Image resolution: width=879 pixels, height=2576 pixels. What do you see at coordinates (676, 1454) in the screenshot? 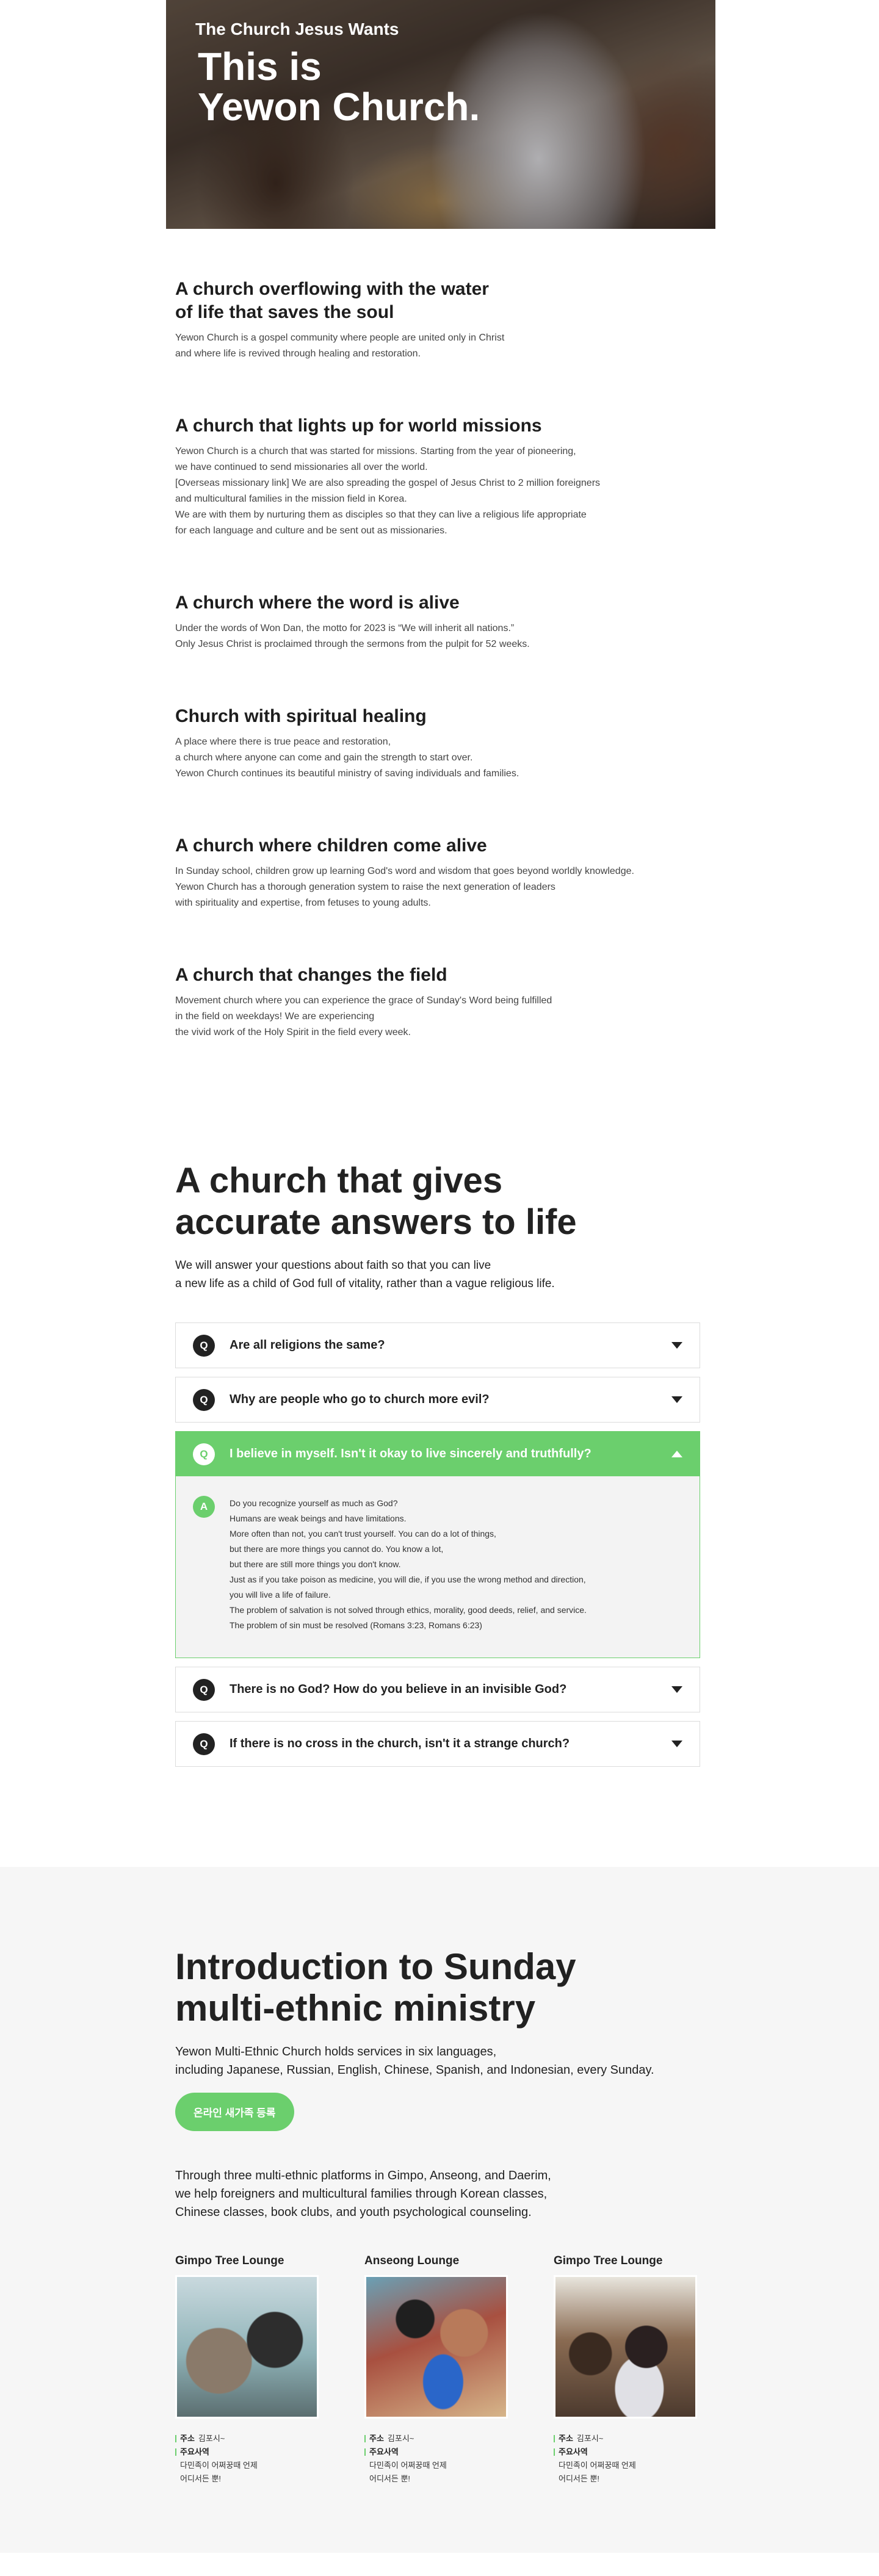
I see `chevron-up-icon` at bounding box center [676, 1454].